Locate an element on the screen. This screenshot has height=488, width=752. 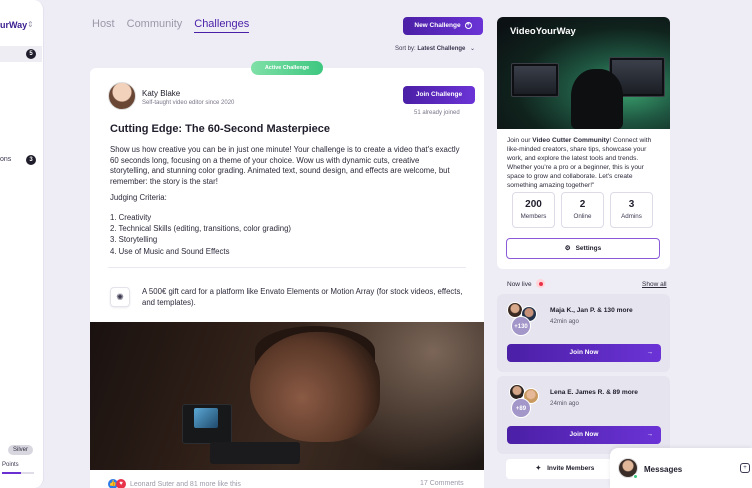
stat-admins: 3 Admins is located at coordinates (631, 210).